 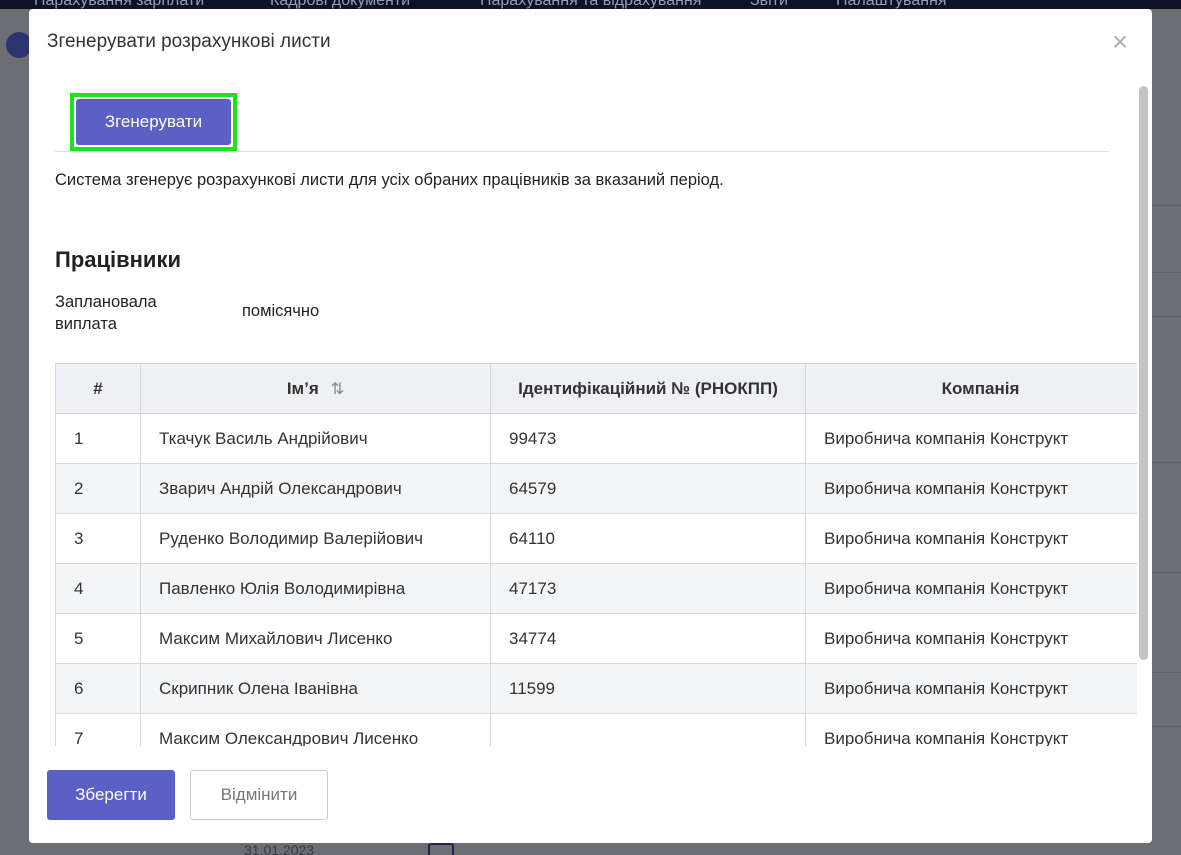 I want to click on planned-payment-label: Заплановала виплата, so click(x=106, y=313).